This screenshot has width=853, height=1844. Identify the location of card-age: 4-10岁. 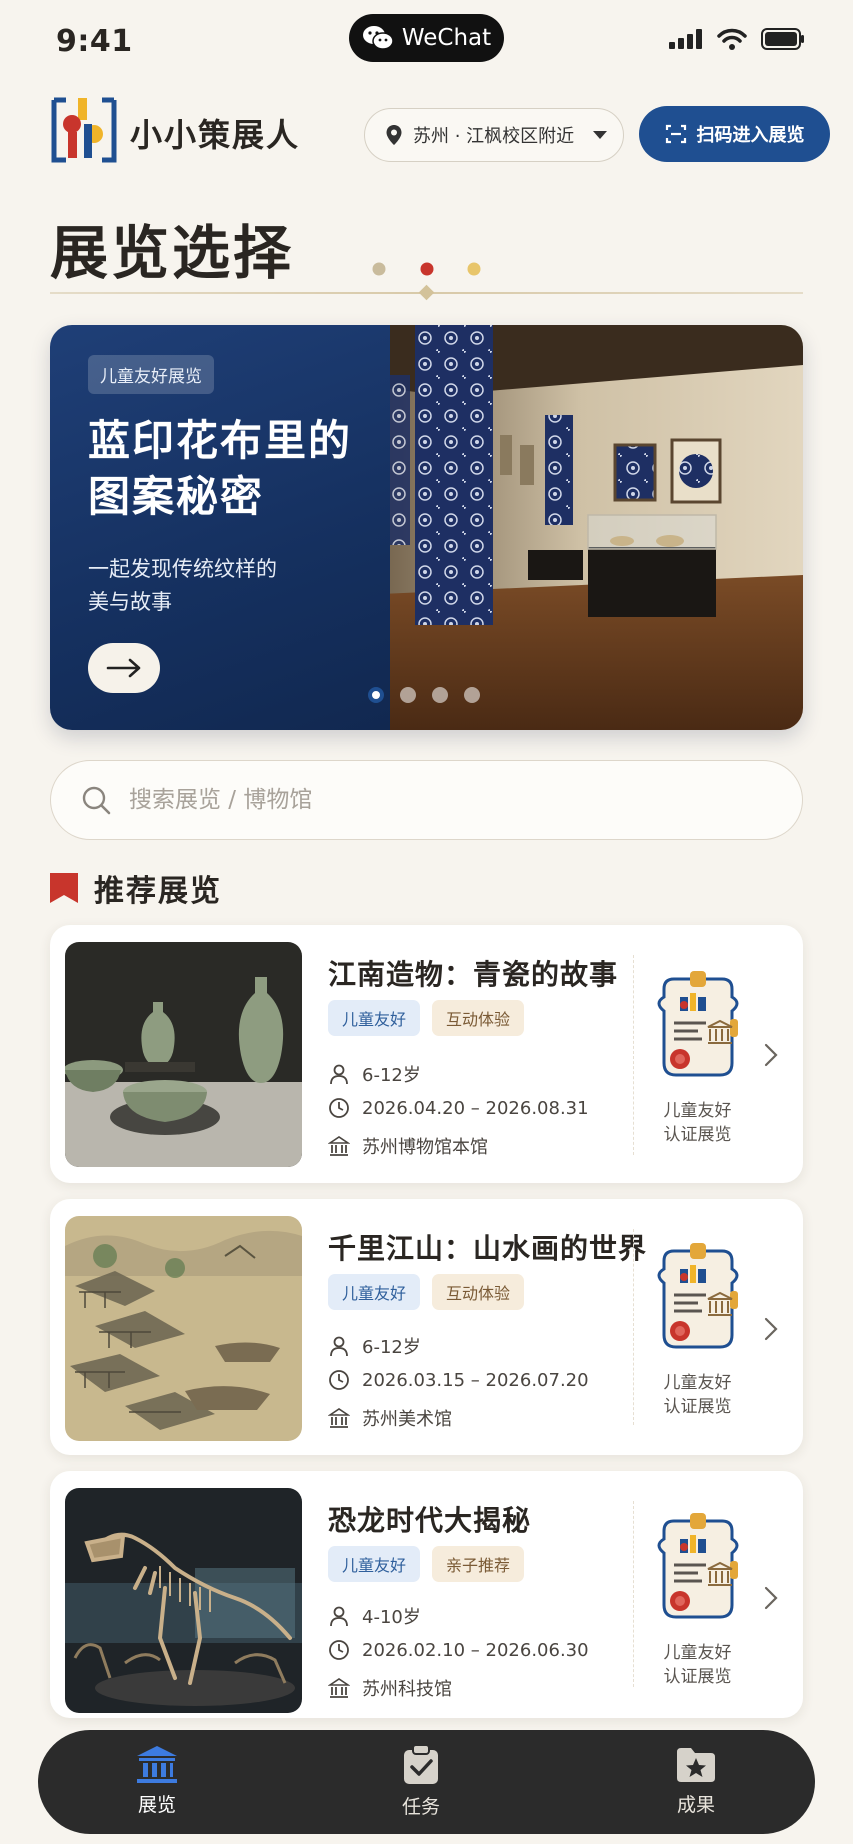
(374, 1616).